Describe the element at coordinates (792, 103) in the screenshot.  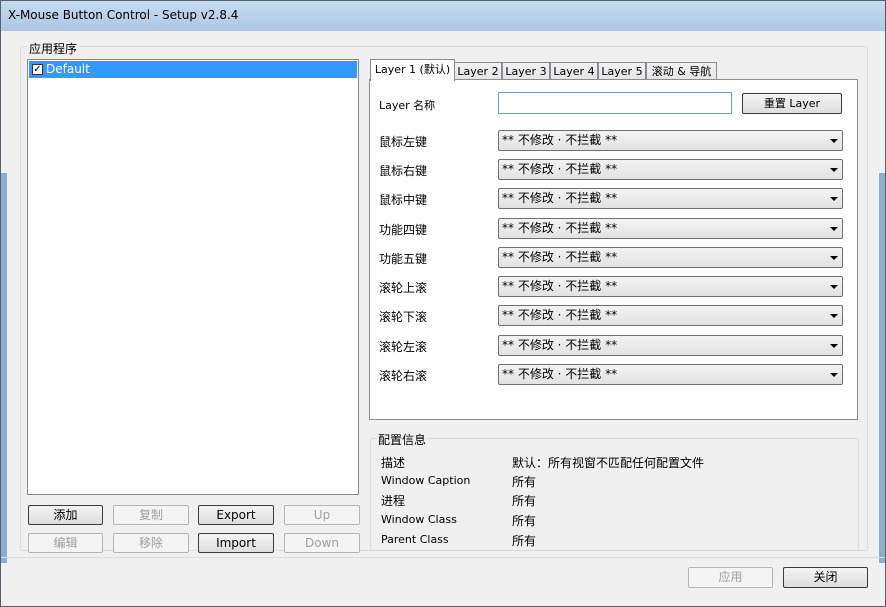
I see `reset-layer-button: 重置 Layer` at that location.